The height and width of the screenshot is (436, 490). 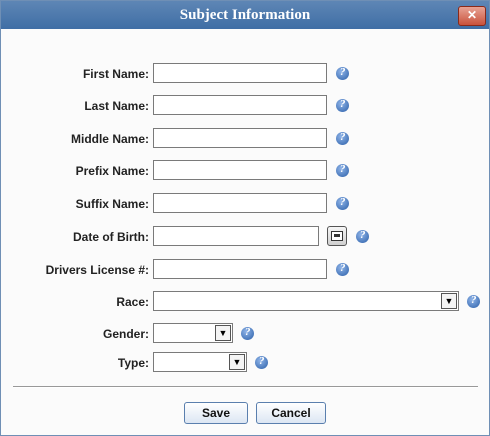 I want to click on cancel-button: Cancel, so click(x=291, y=413).